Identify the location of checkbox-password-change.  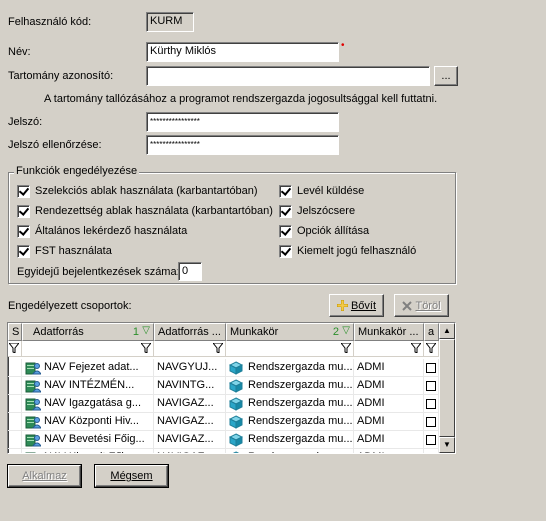
(285, 211).